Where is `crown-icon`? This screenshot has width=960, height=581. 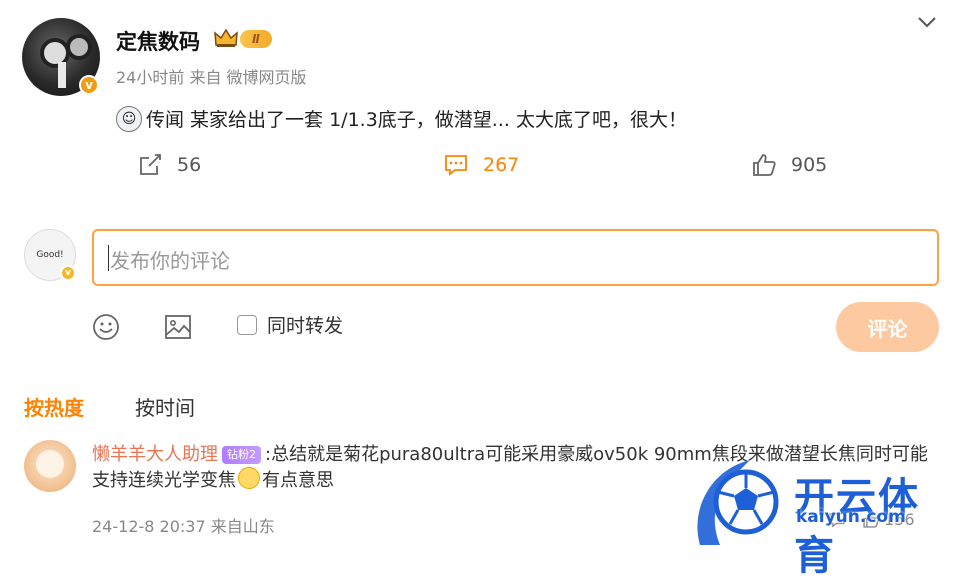
crown-icon is located at coordinates (226, 37).